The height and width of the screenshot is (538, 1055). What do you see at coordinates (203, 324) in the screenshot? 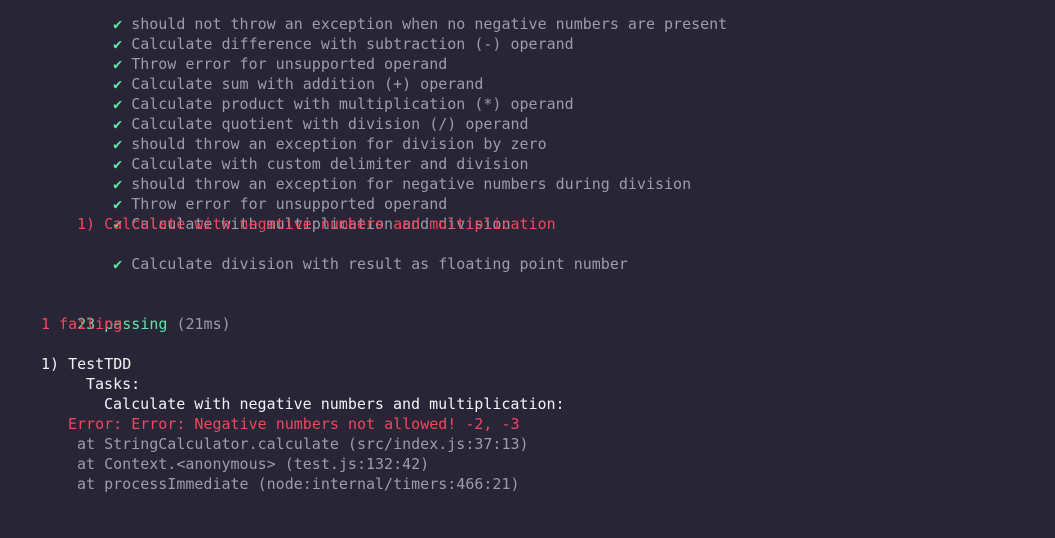
I see `test-duration: (21ms)` at bounding box center [203, 324].